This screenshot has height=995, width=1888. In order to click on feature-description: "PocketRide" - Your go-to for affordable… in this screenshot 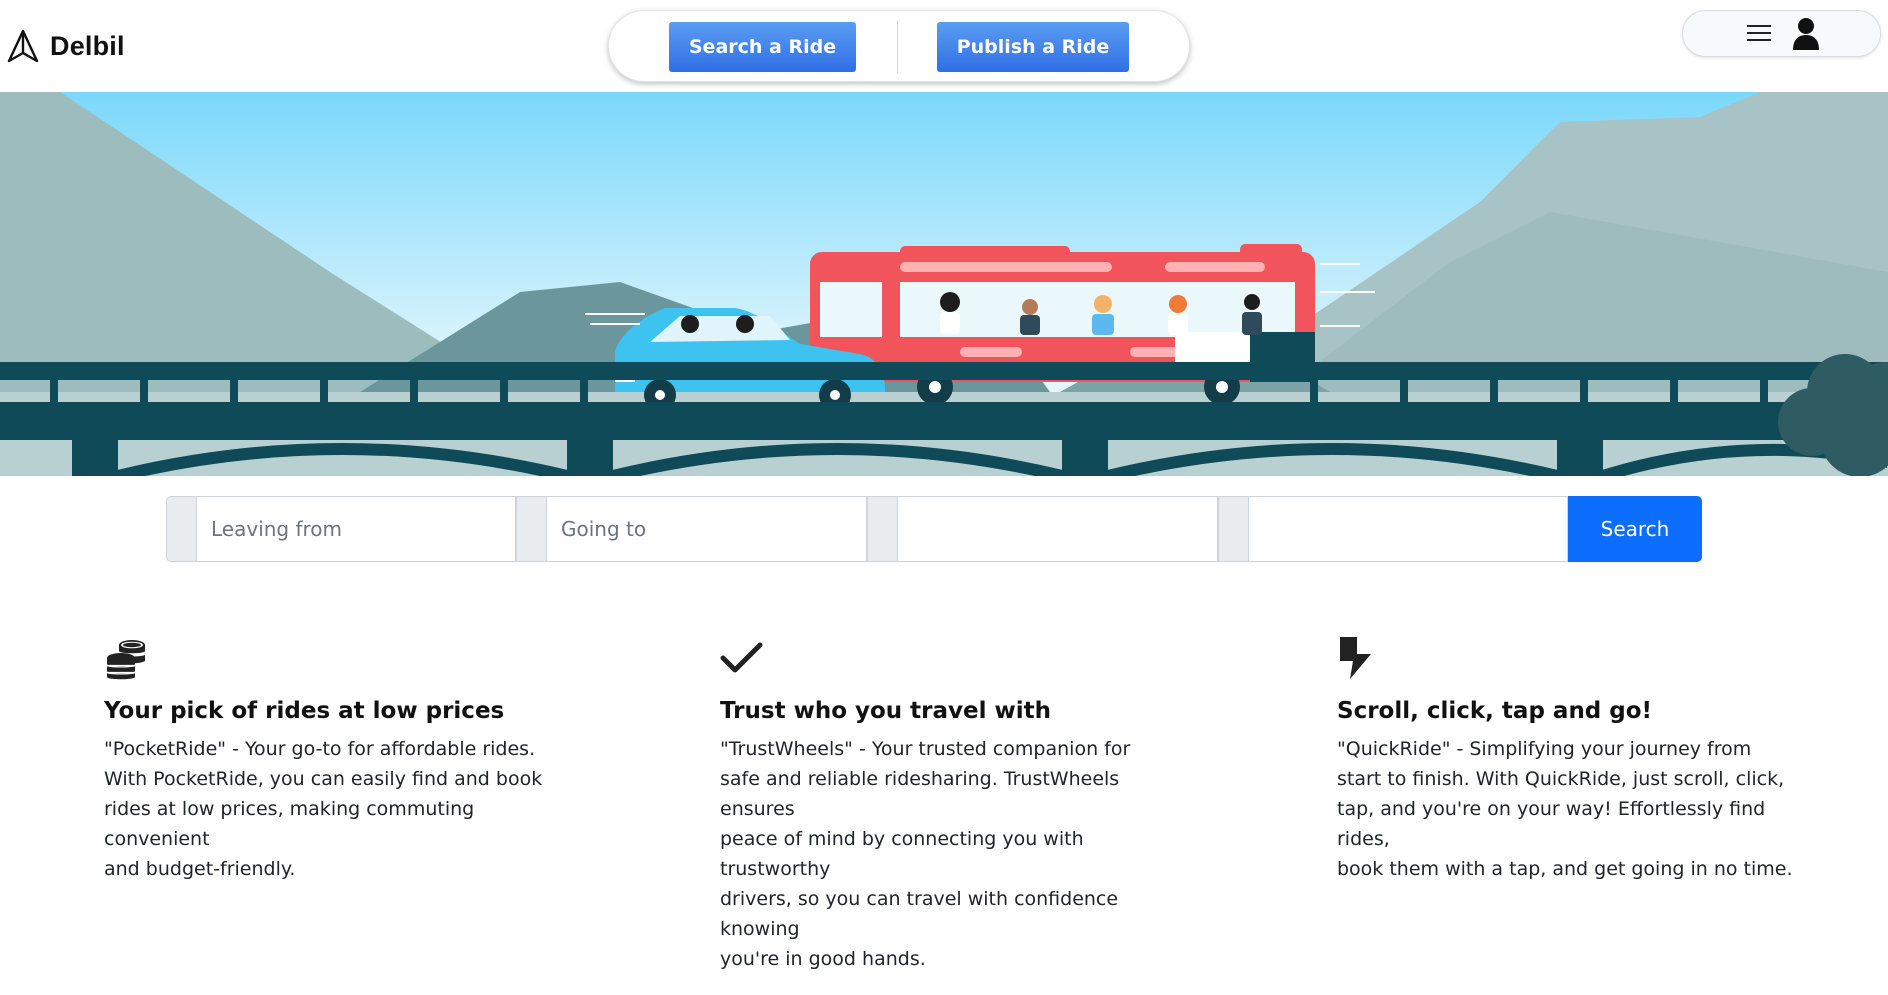, I will do `click(323, 809)`.